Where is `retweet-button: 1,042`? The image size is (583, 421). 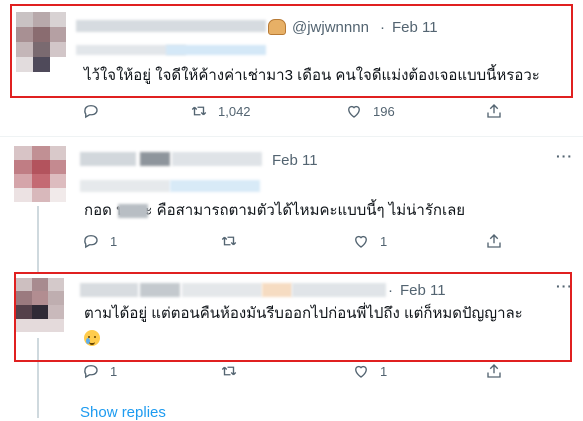
retweet-button: 1,042 is located at coordinates (220, 111).